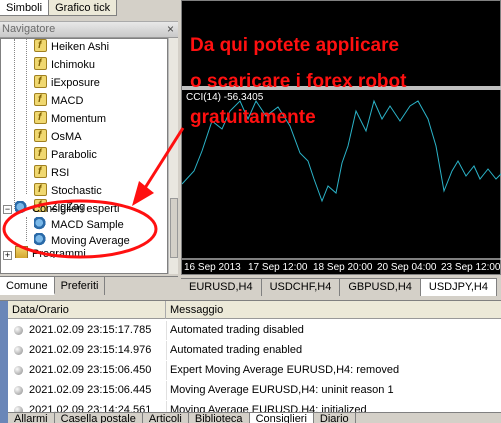  Describe the element at coordinates (166, 418) in the screenshot. I see `tab-articoli: Articoli` at that location.